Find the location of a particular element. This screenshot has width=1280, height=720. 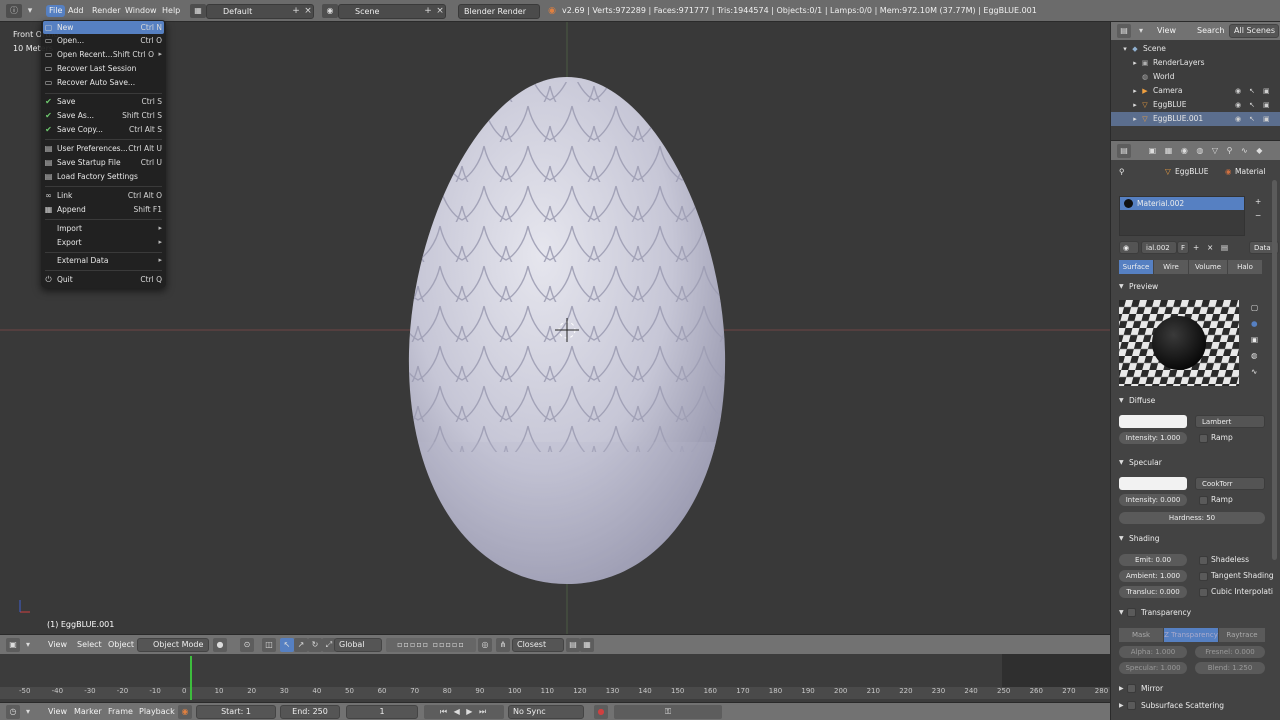

preview-type-hair-icon: ∿ is located at coordinates (1254, 372).